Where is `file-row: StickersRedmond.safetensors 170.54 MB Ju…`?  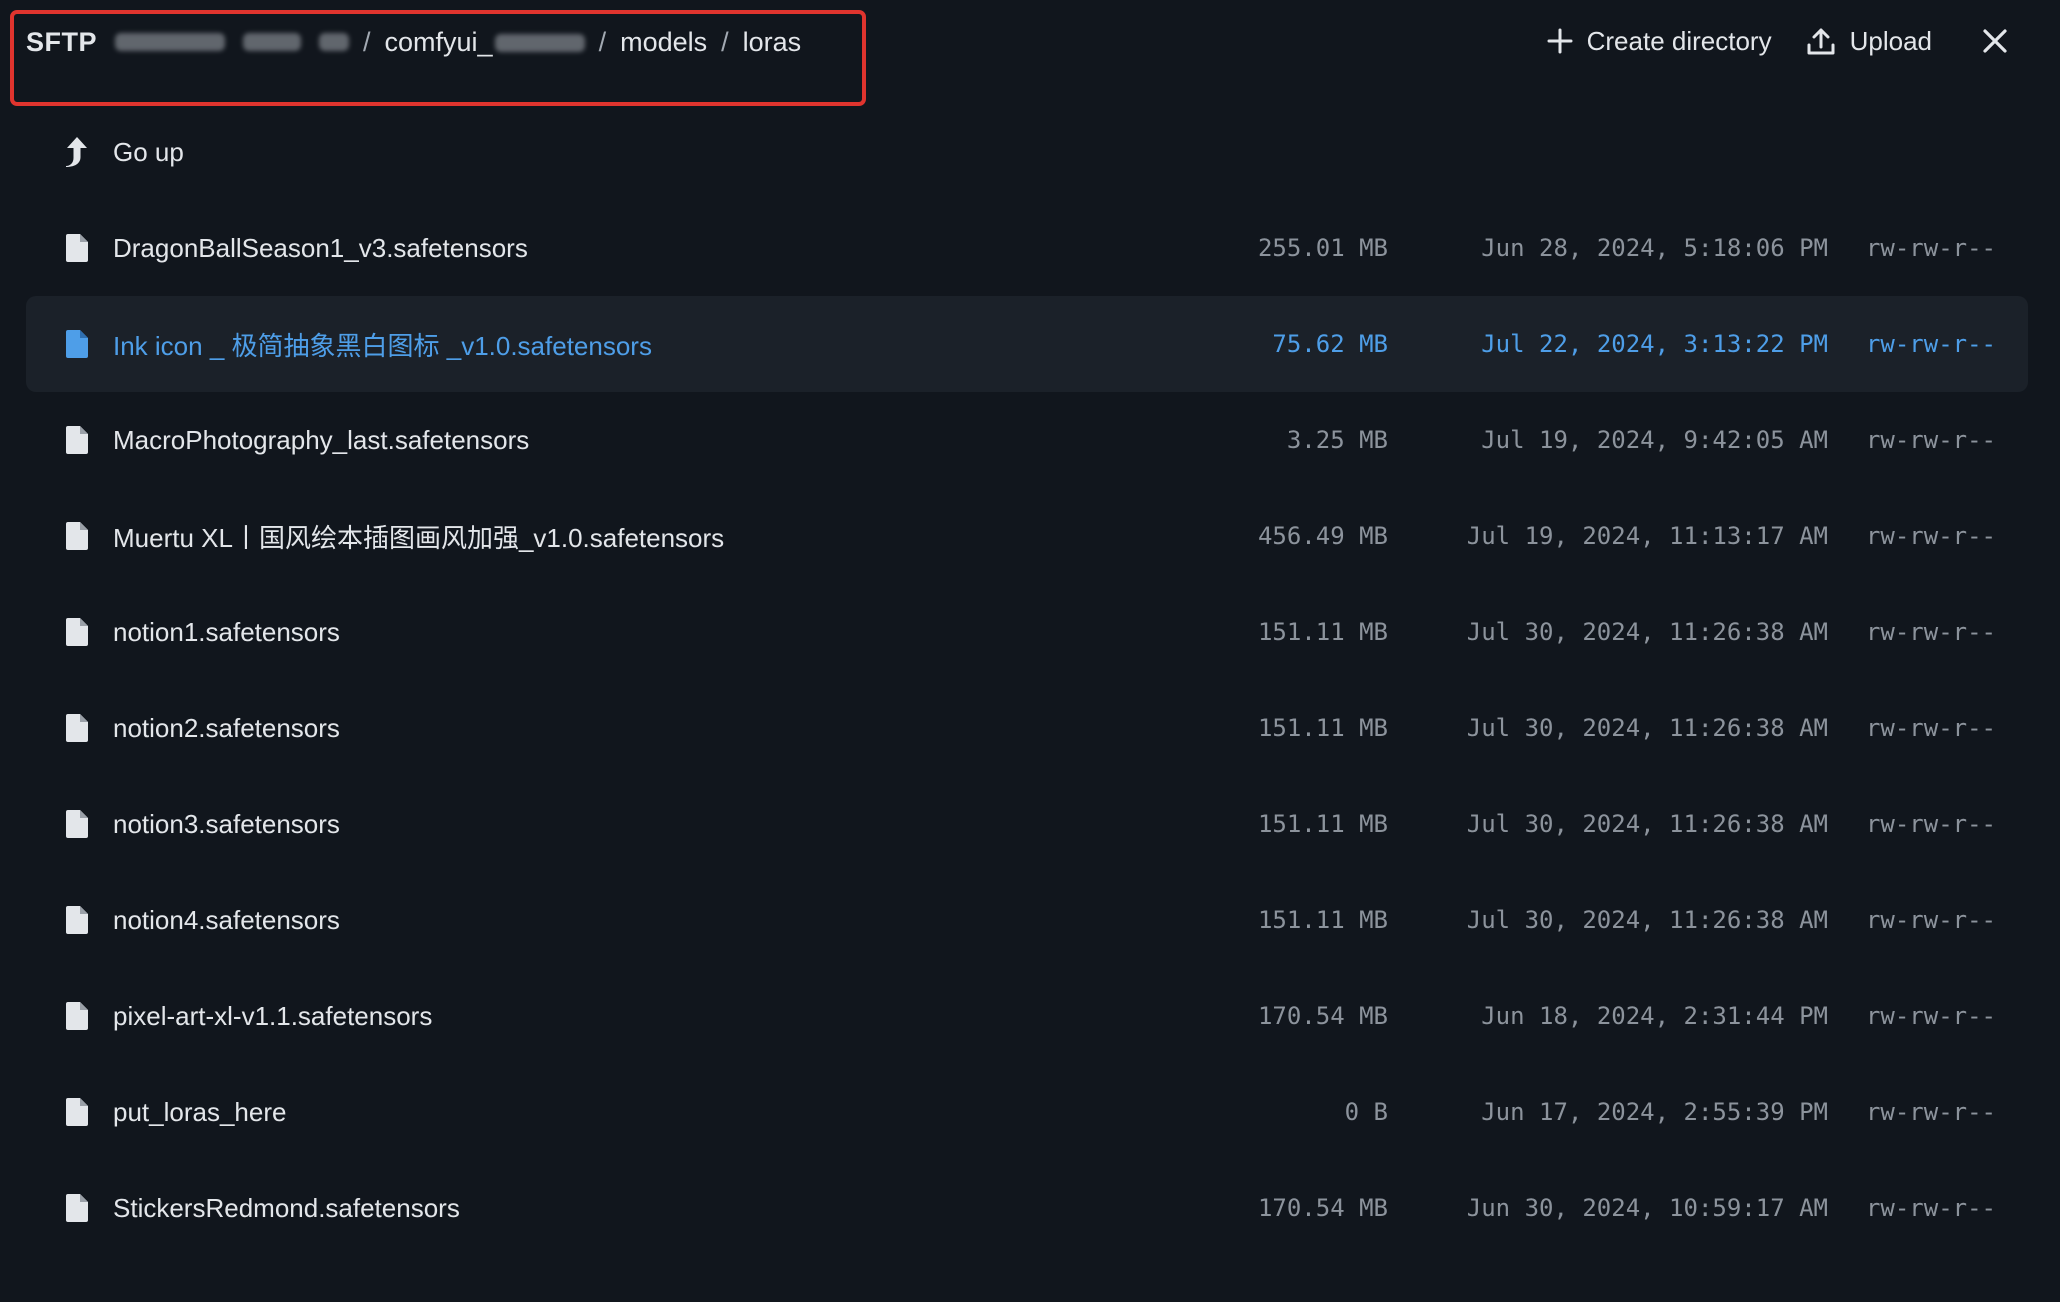 file-row: StickersRedmond.safetensors 170.54 MB Ju… is located at coordinates (1027, 1208).